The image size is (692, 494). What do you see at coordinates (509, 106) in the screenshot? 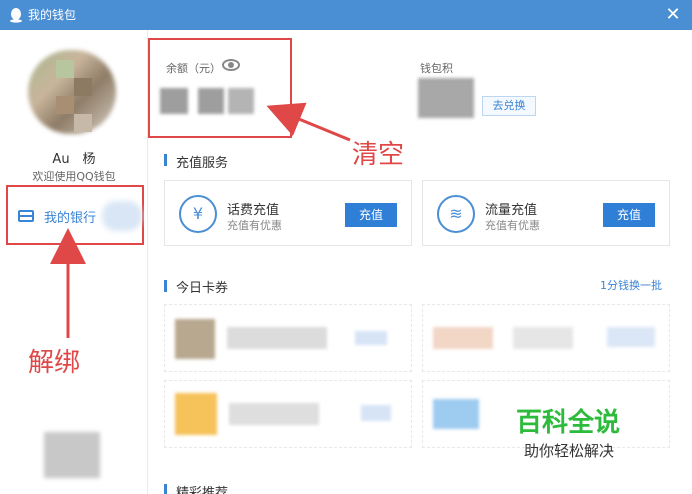
I see `redeem-button: 去兑换` at bounding box center [509, 106].